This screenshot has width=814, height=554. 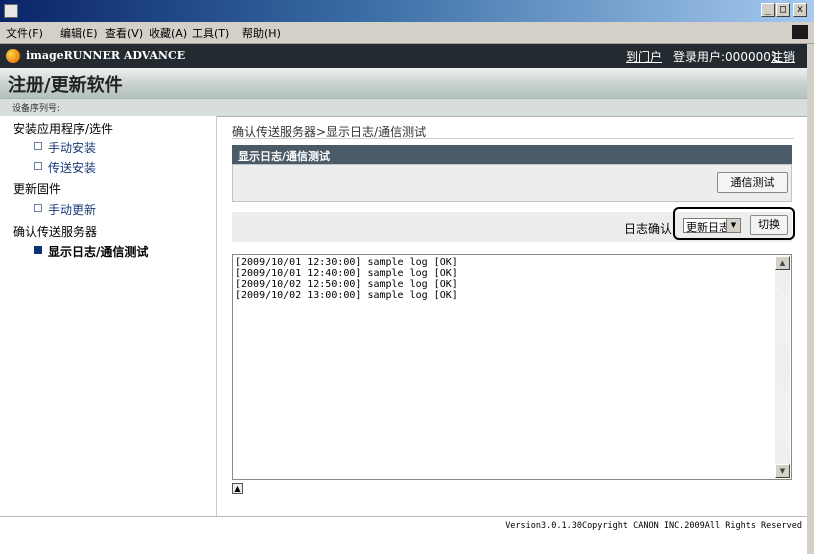 What do you see at coordinates (168, 33) in the screenshot?
I see `menu-favorites: 收藏(A)` at bounding box center [168, 33].